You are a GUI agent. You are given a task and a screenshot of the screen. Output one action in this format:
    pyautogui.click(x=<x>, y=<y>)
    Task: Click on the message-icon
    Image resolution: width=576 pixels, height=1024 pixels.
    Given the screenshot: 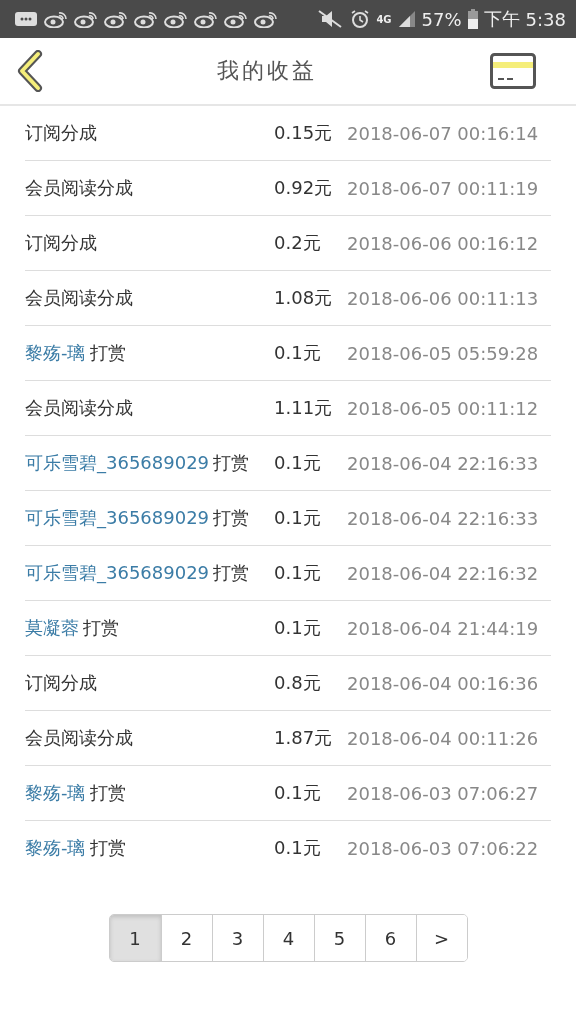 What is the action you would take?
    pyautogui.click(x=26, y=19)
    